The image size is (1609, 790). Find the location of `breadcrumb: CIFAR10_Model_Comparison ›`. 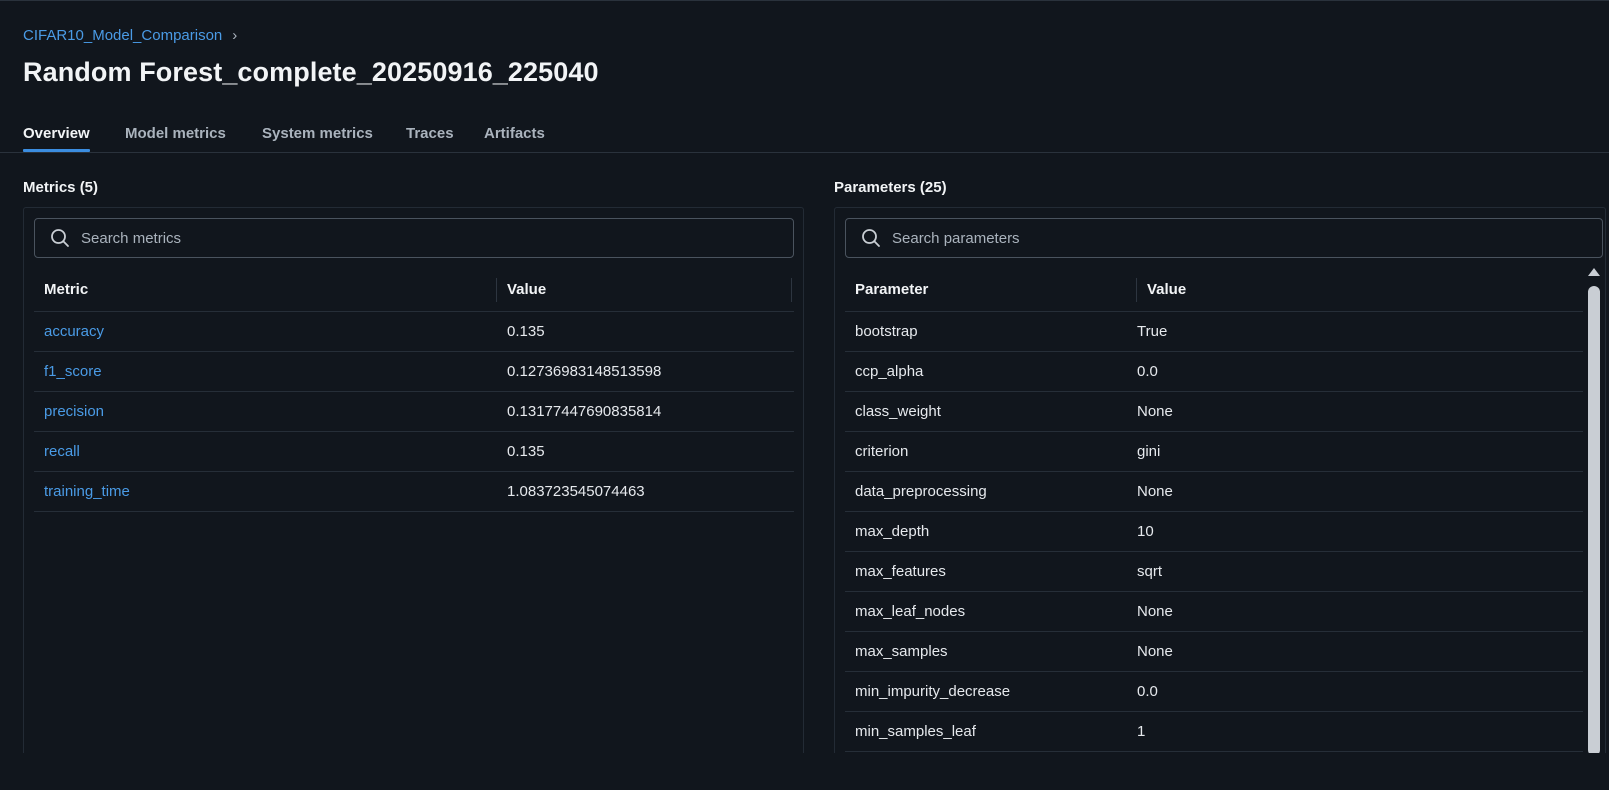

breadcrumb: CIFAR10_Model_Comparison › is located at coordinates (130, 35).